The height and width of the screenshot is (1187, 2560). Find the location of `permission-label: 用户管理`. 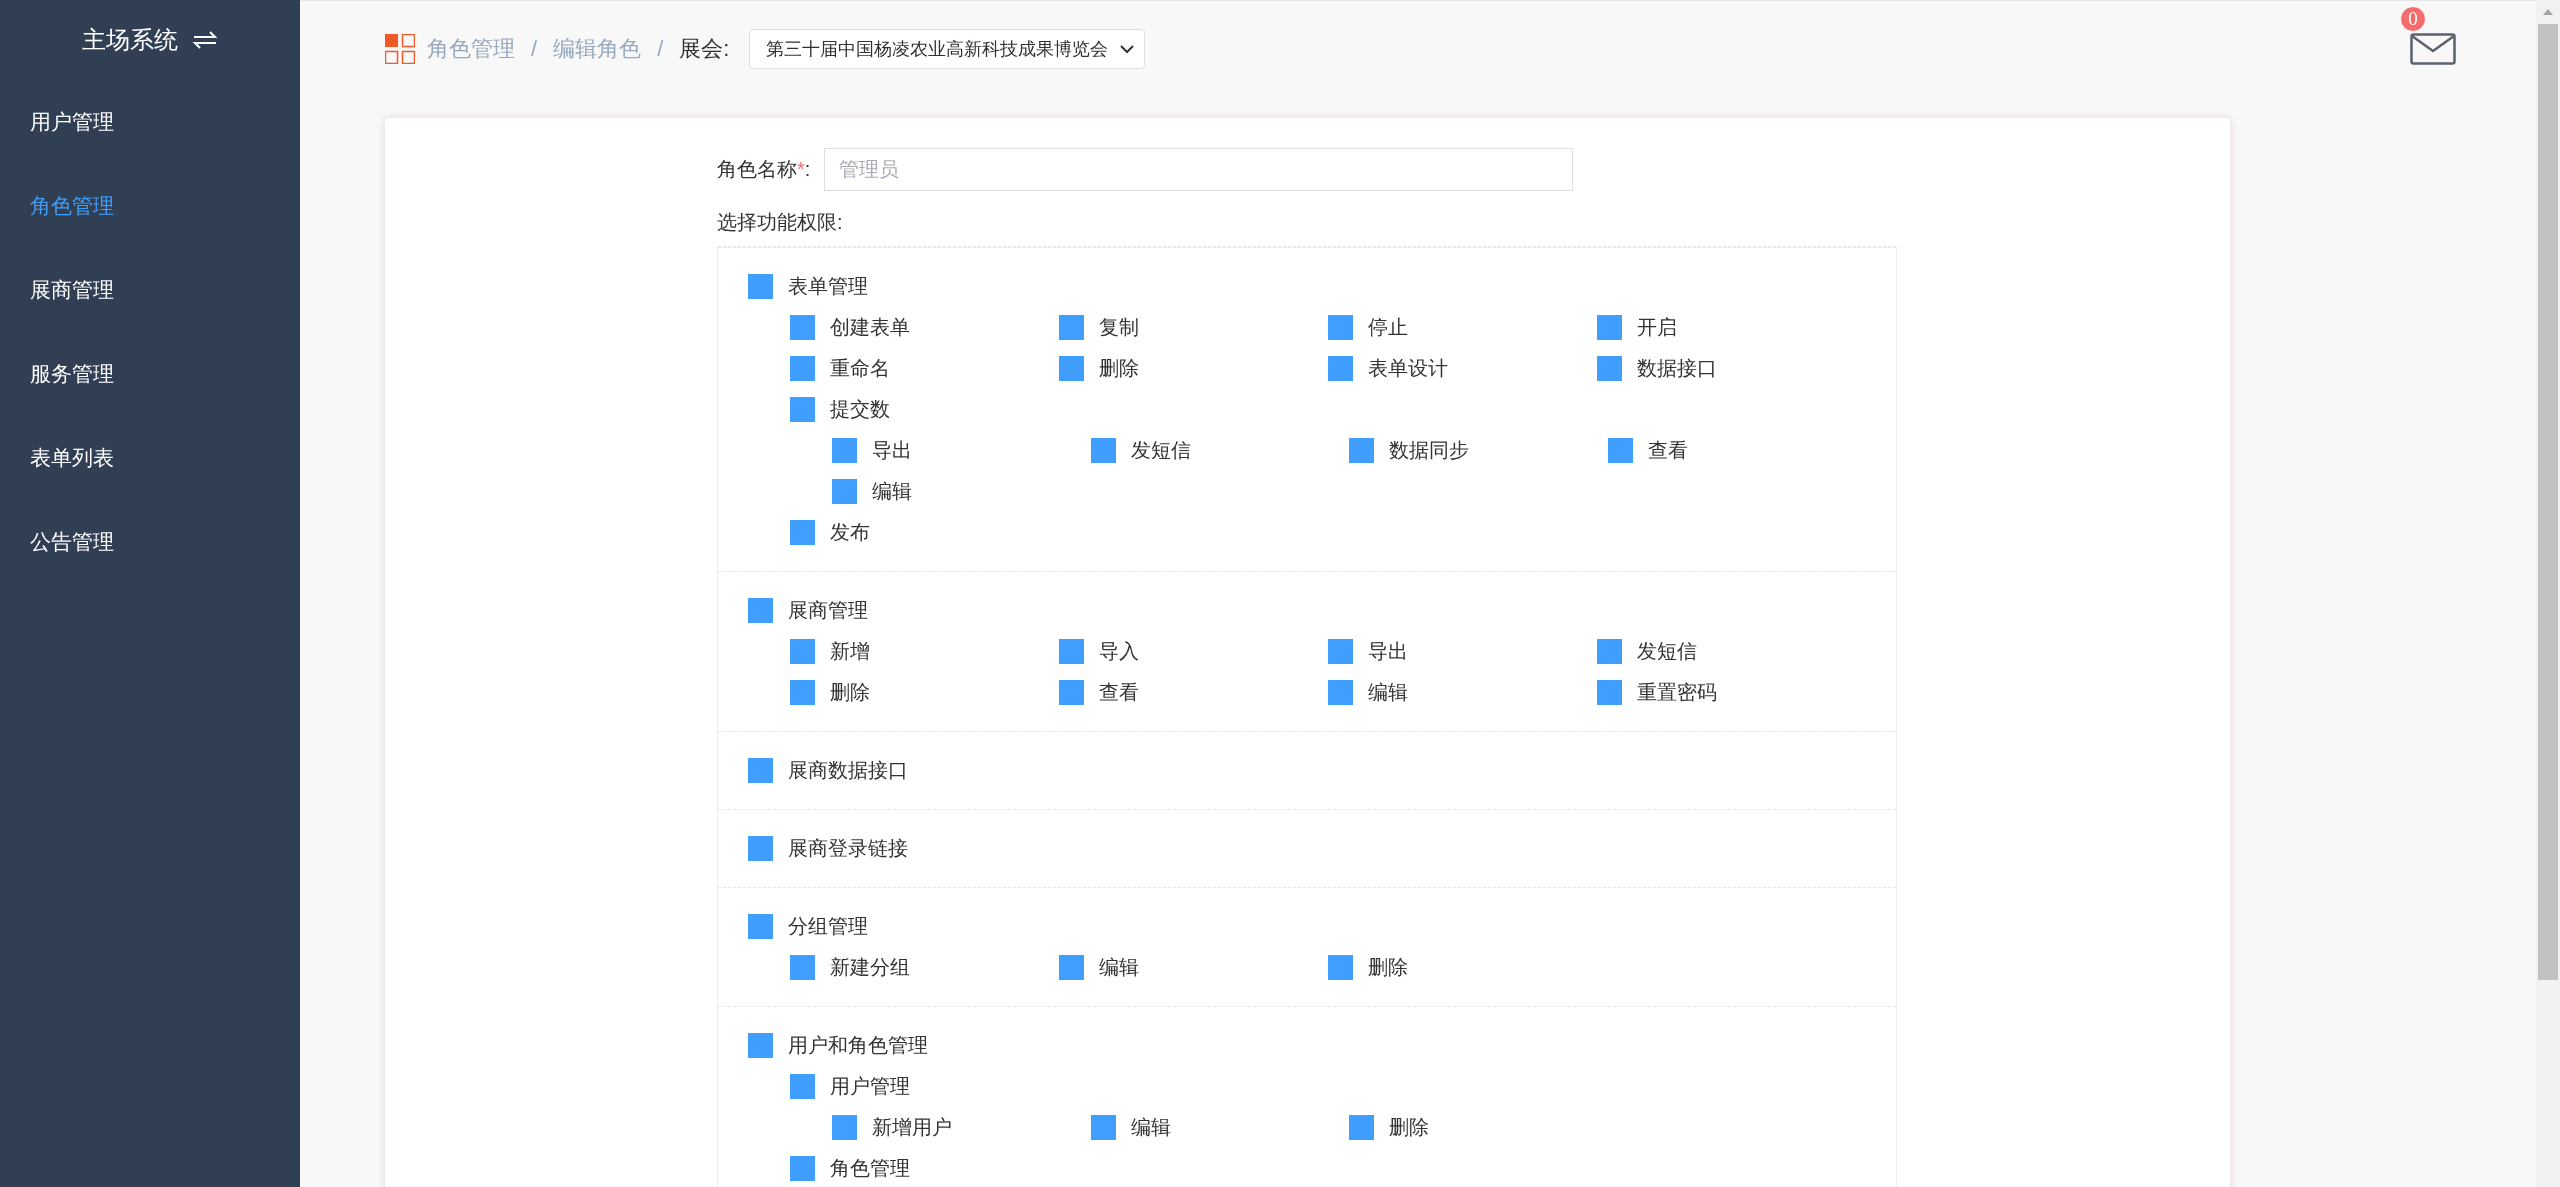

permission-label: 用户管理 is located at coordinates (870, 1086).